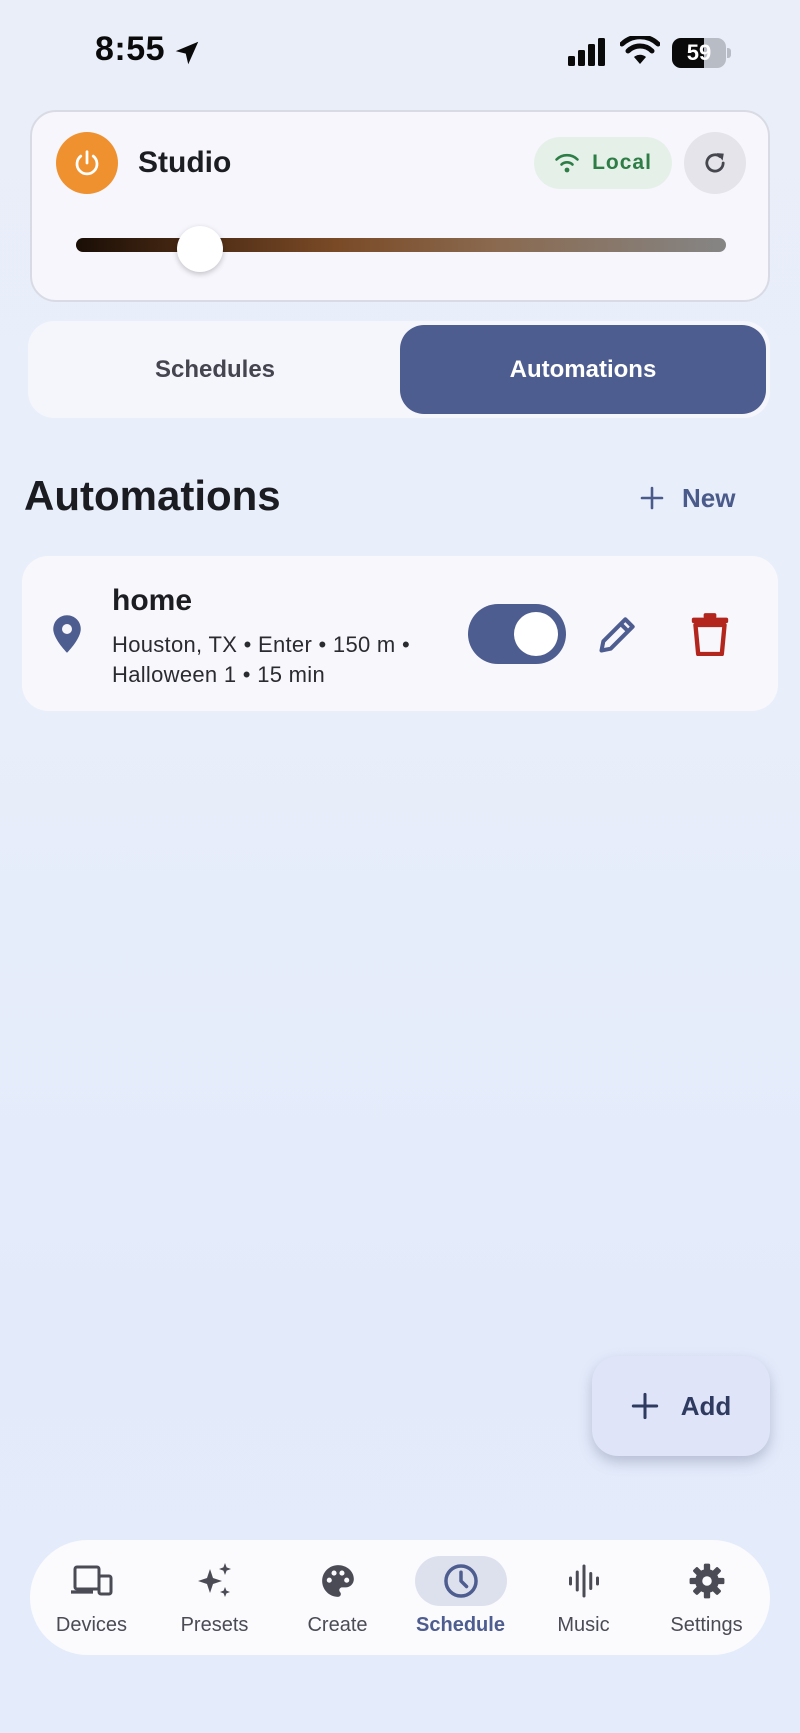 The image size is (800, 1733). I want to click on palette-icon, so click(337, 1581).